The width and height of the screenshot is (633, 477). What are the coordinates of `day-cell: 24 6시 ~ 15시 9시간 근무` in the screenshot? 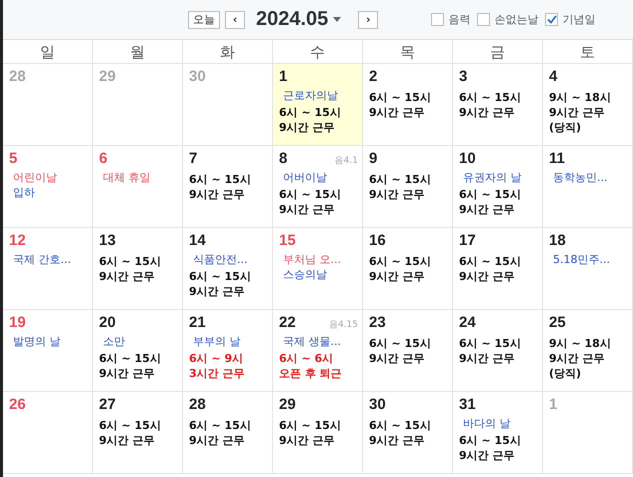 It's located at (498, 351).